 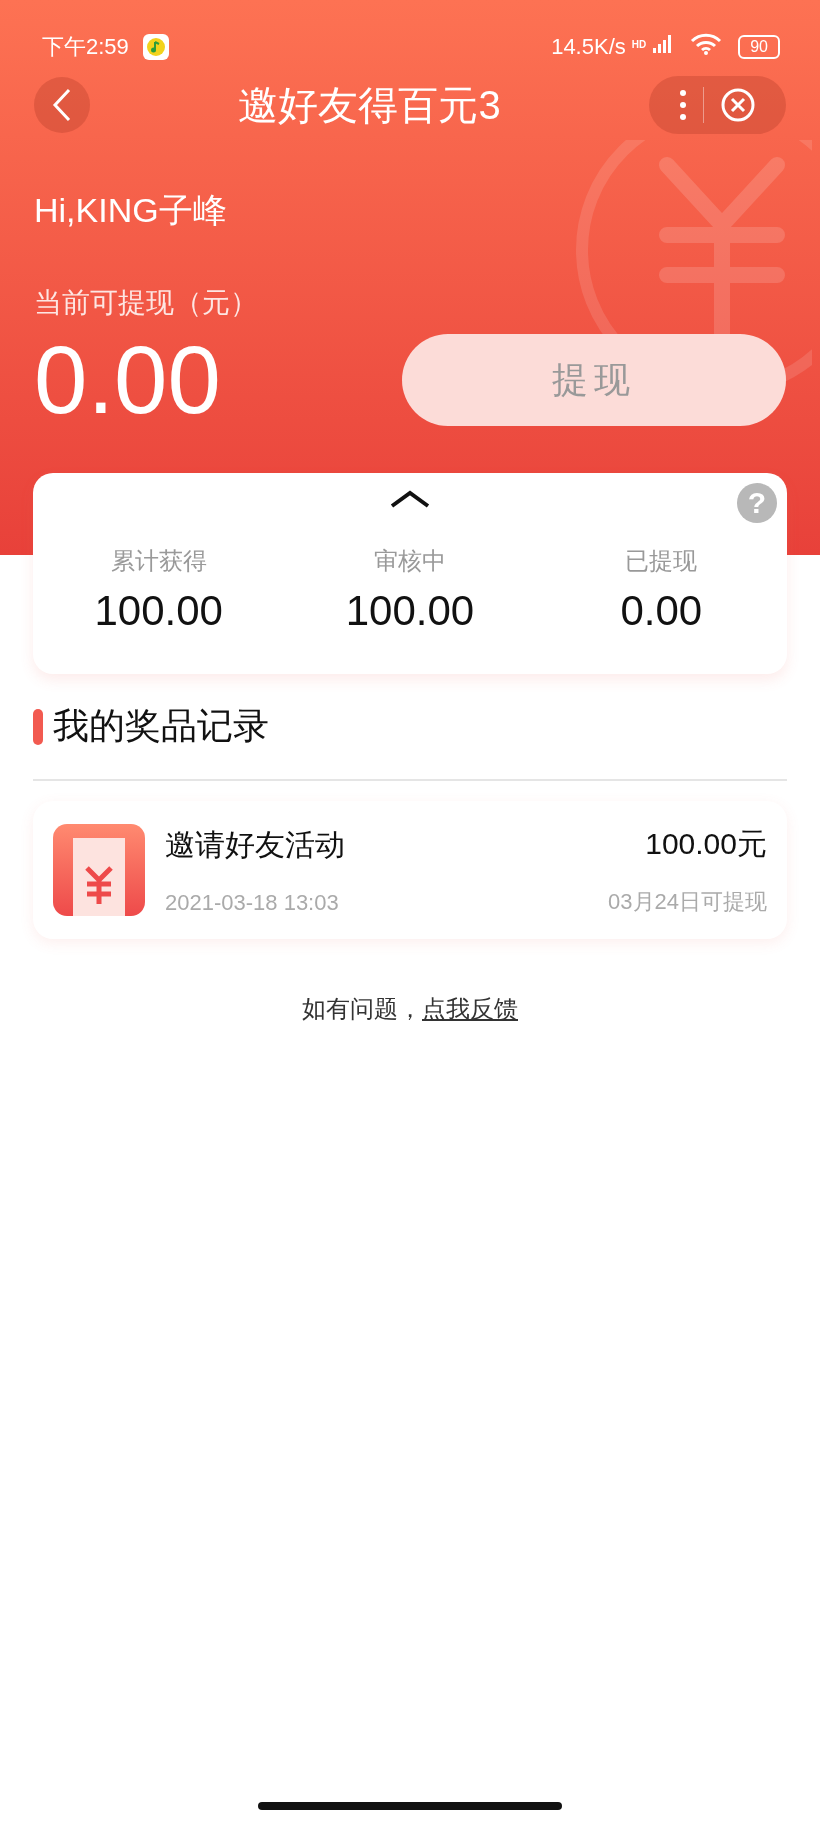 What do you see at coordinates (759, 47) in the screenshot?
I see `battery-level: 90` at bounding box center [759, 47].